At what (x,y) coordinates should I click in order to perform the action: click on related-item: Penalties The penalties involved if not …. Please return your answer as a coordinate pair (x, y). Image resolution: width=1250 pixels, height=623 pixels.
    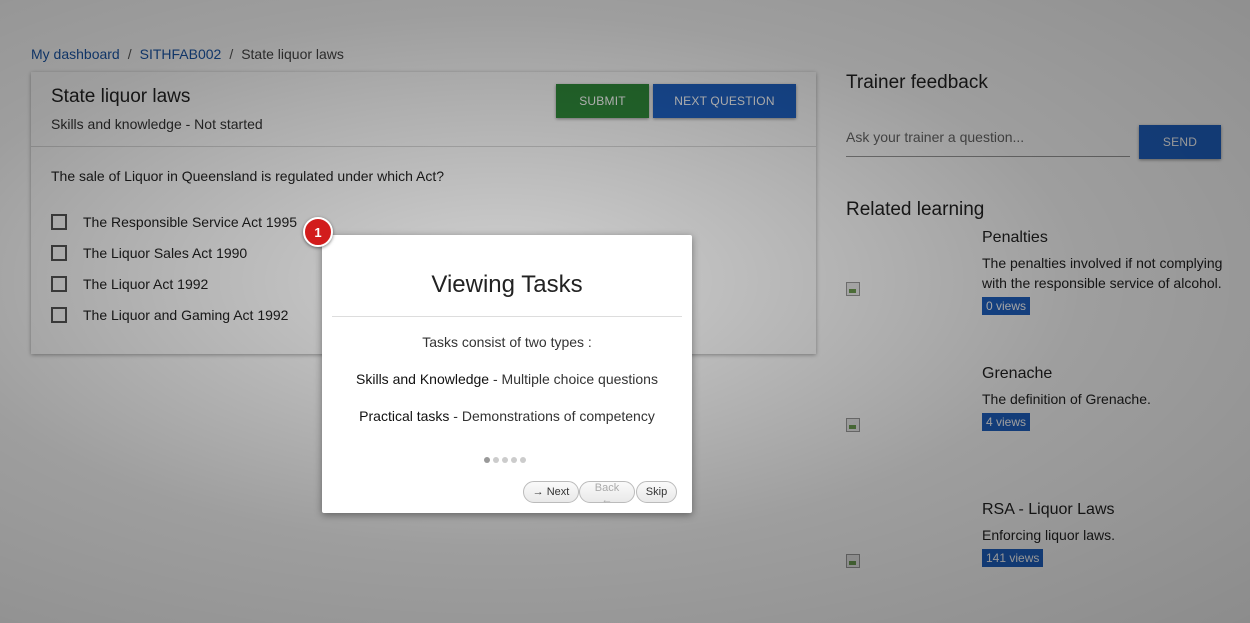
    Looking at the image, I should click on (1036, 279).